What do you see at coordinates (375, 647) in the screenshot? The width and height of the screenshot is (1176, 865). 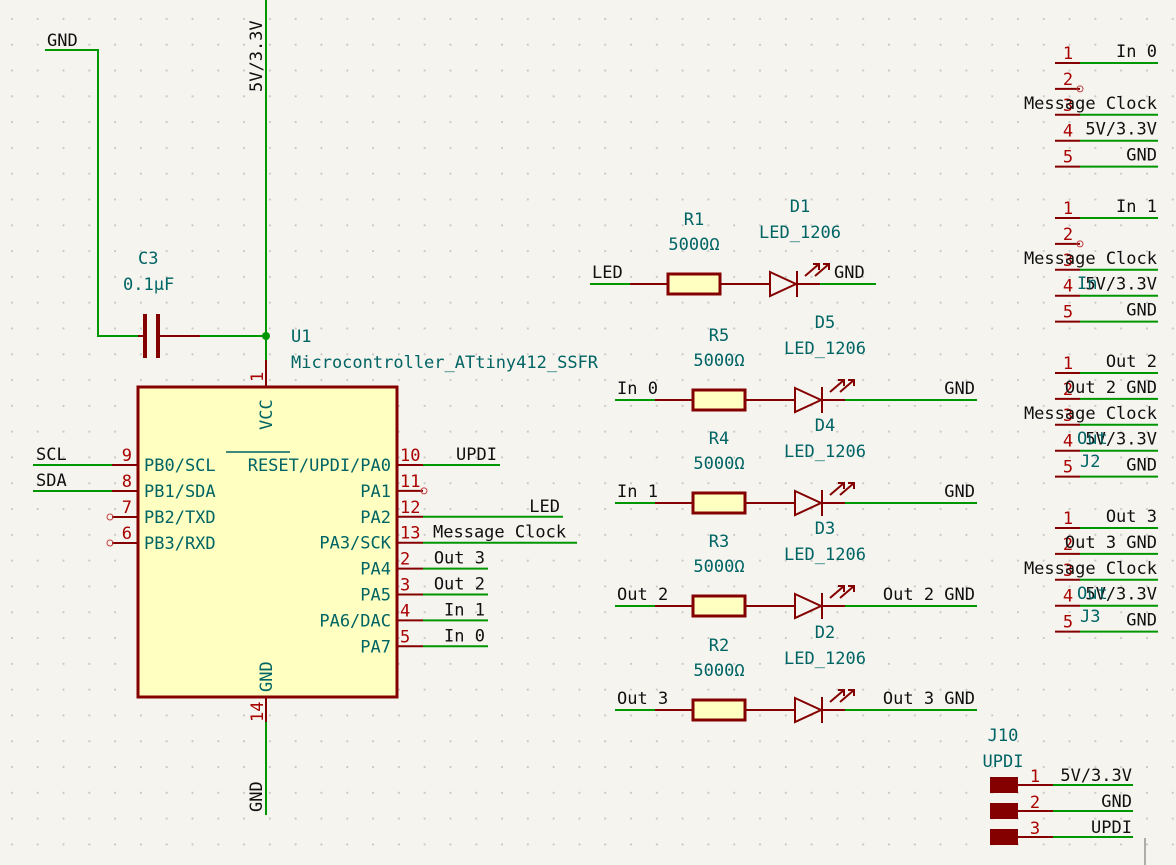 I see `pin-name: PA7` at bounding box center [375, 647].